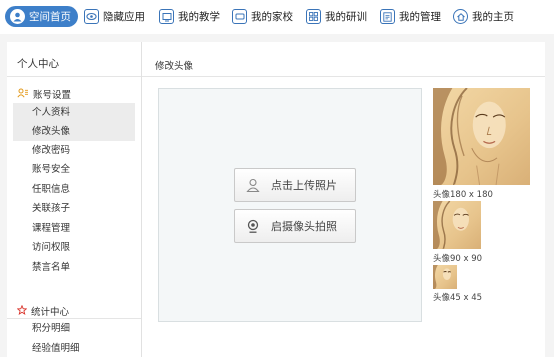  Describe the element at coordinates (313, 16) in the screenshot. I see `grid-icon` at that location.